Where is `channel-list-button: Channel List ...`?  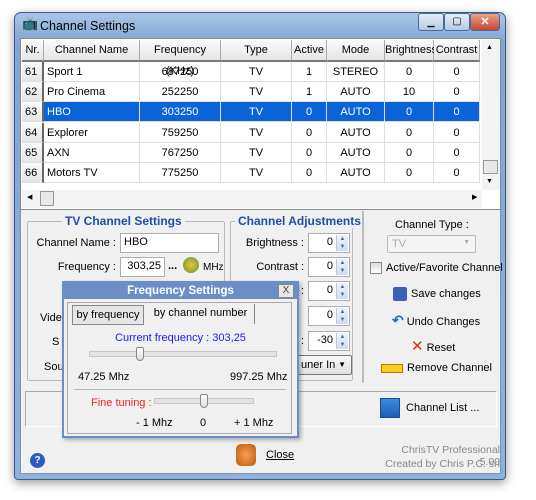
channel-list-button: Channel List ... is located at coordinates (429, 408).